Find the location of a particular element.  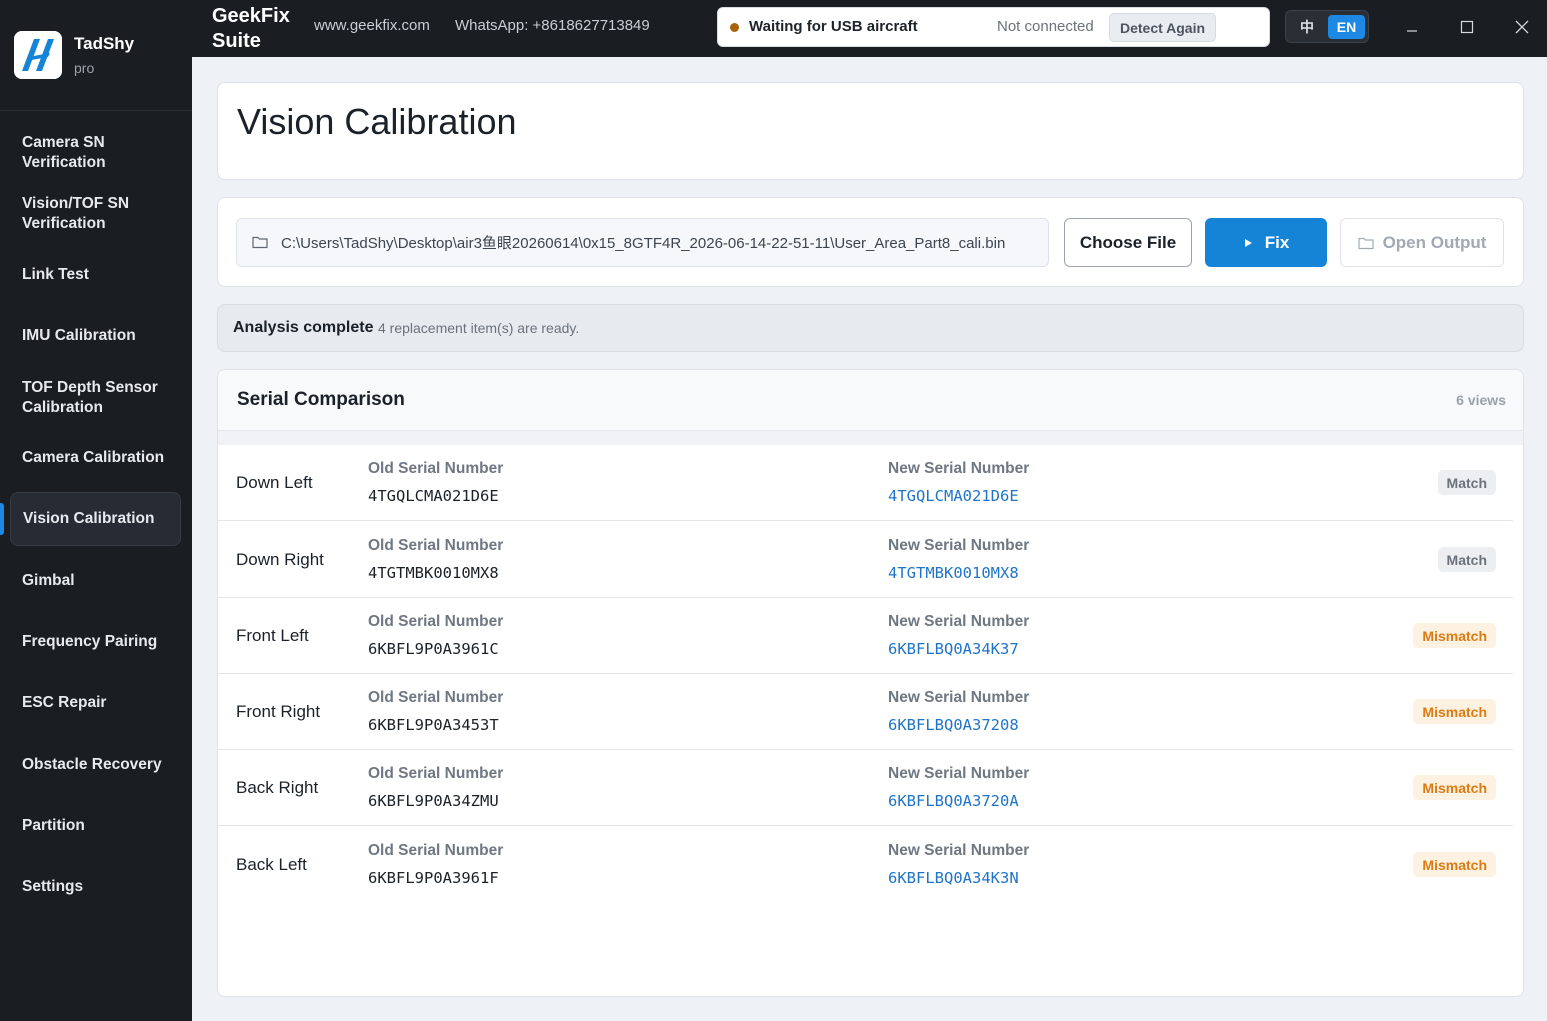

serial-comparison-title: Serial Comparison is located at coordinates (321, 399).